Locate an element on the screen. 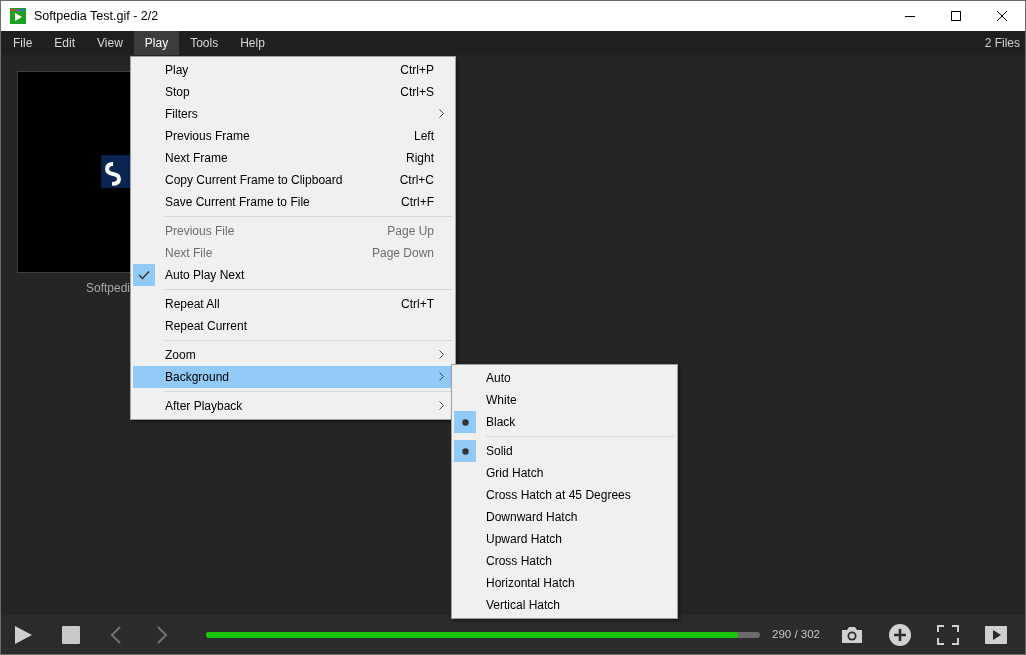 The width and height of the screenshot is (1026, 655). shortcut-text: Right is located at coordinates (420, 158).